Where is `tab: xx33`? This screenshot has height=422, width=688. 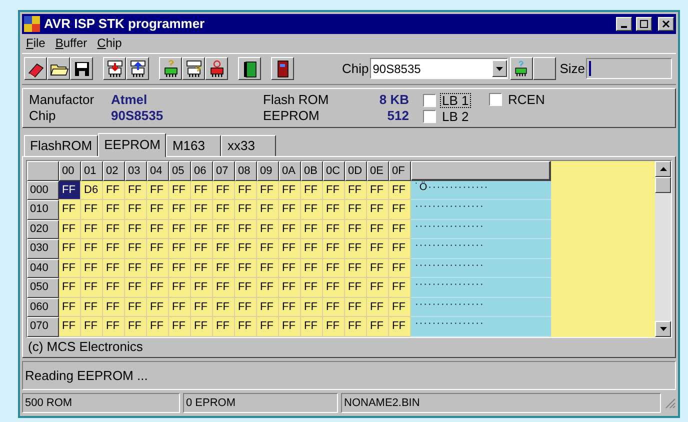 tab: xx33 is located at coordinates (248, 145).